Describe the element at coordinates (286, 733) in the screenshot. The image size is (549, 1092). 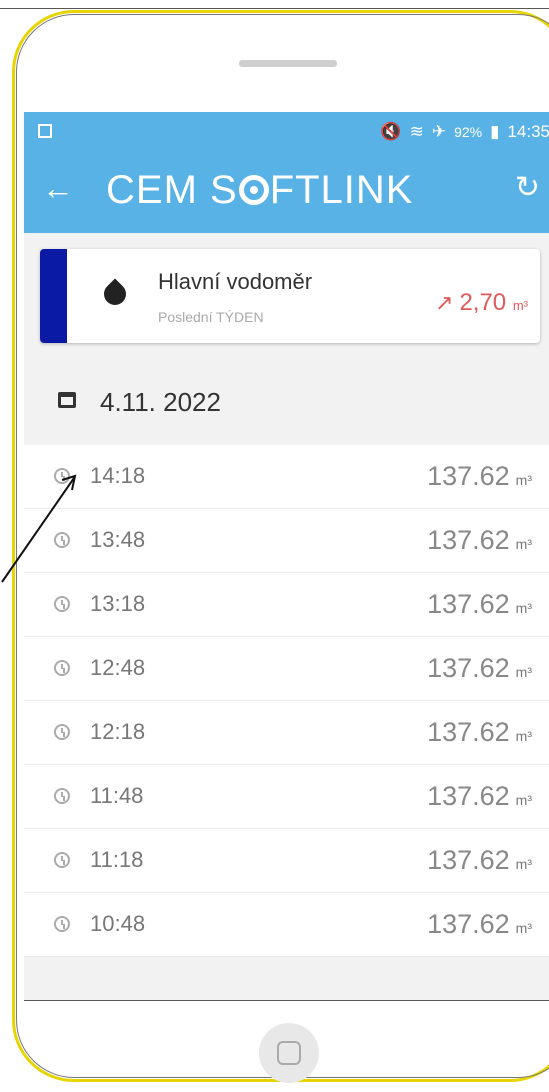
I see `reading-row: 12:18 137.62 m³` at that location.